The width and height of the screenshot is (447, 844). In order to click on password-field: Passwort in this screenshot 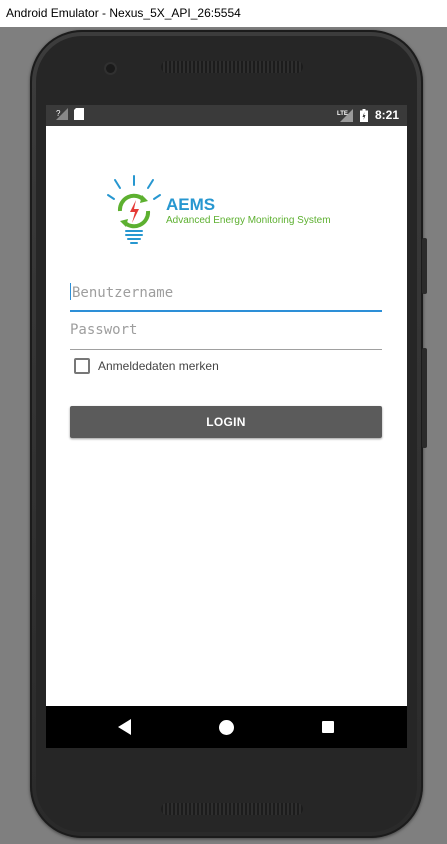, I will do `click(226, 336)`.